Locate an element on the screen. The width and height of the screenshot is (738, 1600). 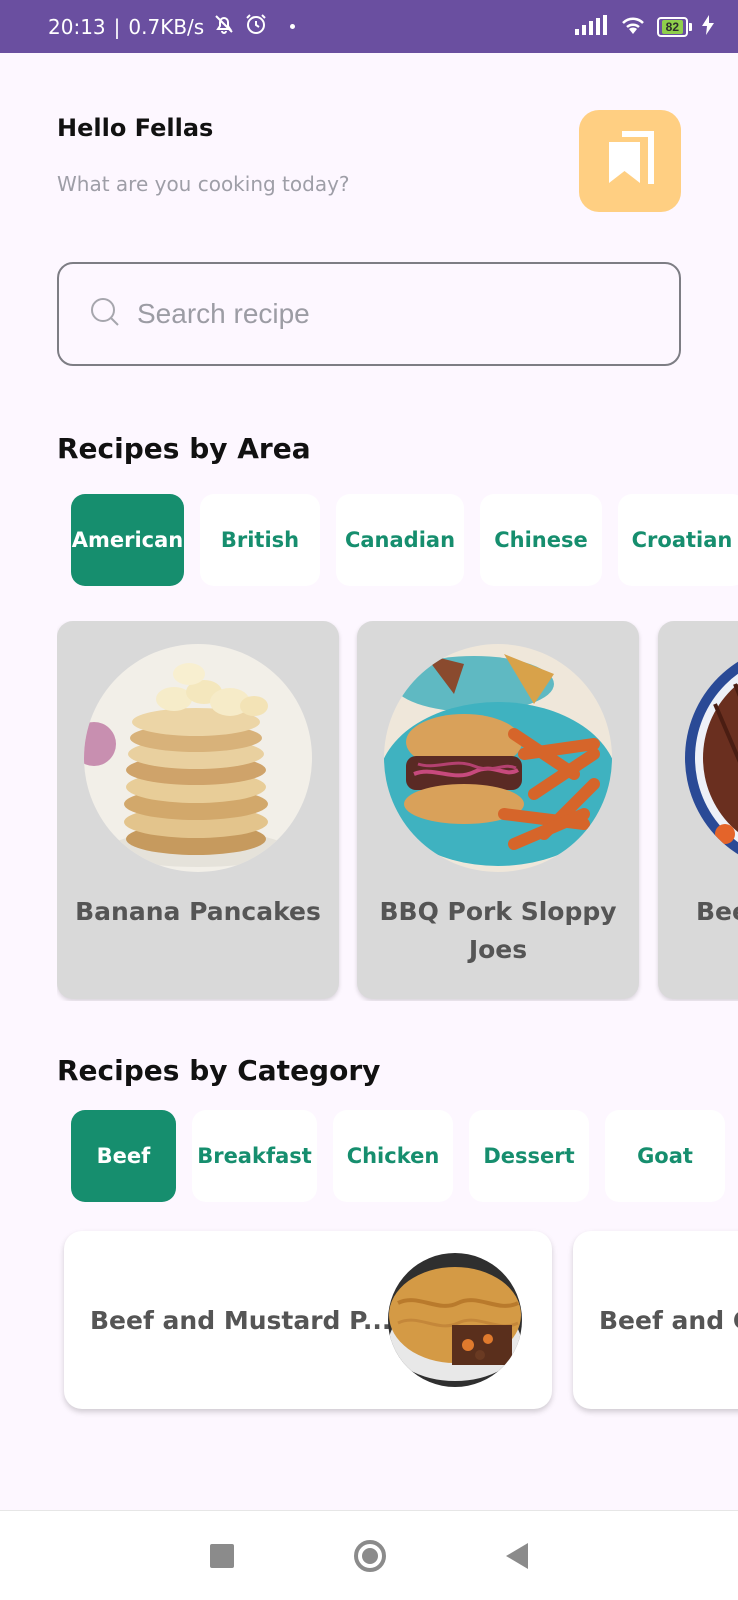
recipe-card: BBQ Pork Sloppy Joes is located at coordinates (498, 810).